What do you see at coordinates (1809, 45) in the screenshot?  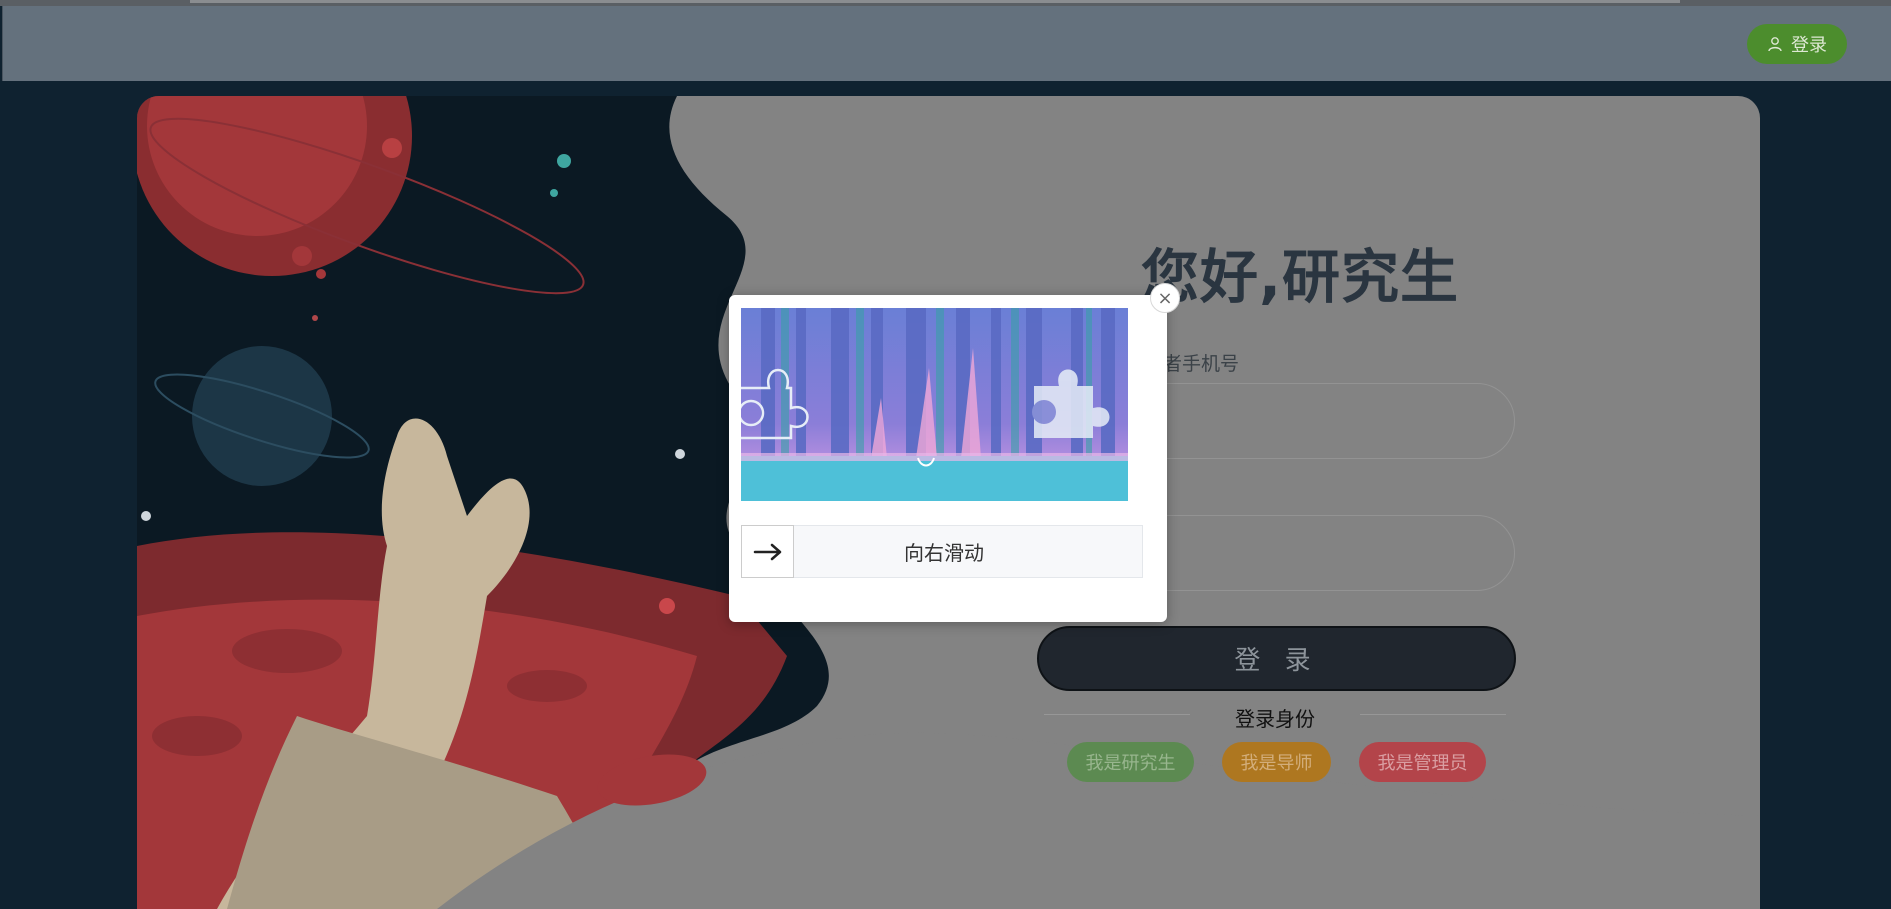 I see `header-login-label: 登录` at bounding box center [1809, 45].